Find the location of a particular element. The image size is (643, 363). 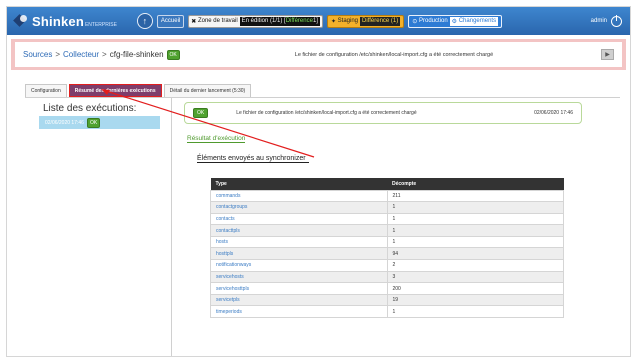

staging-button: ✦ Staging Différence (1) is located at coordinates (365, 21).